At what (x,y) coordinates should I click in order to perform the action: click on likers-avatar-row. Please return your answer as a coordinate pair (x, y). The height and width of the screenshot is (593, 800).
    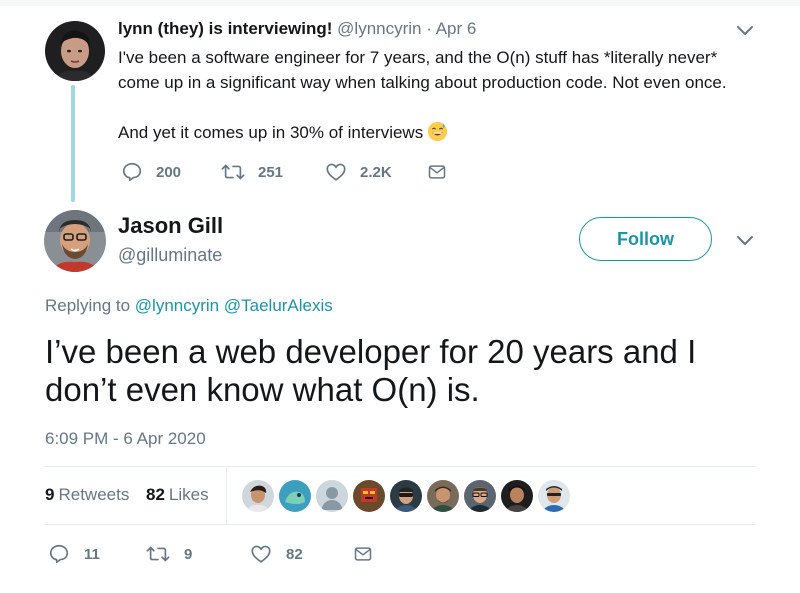
    Looking at the image, I should click on (406, 496).